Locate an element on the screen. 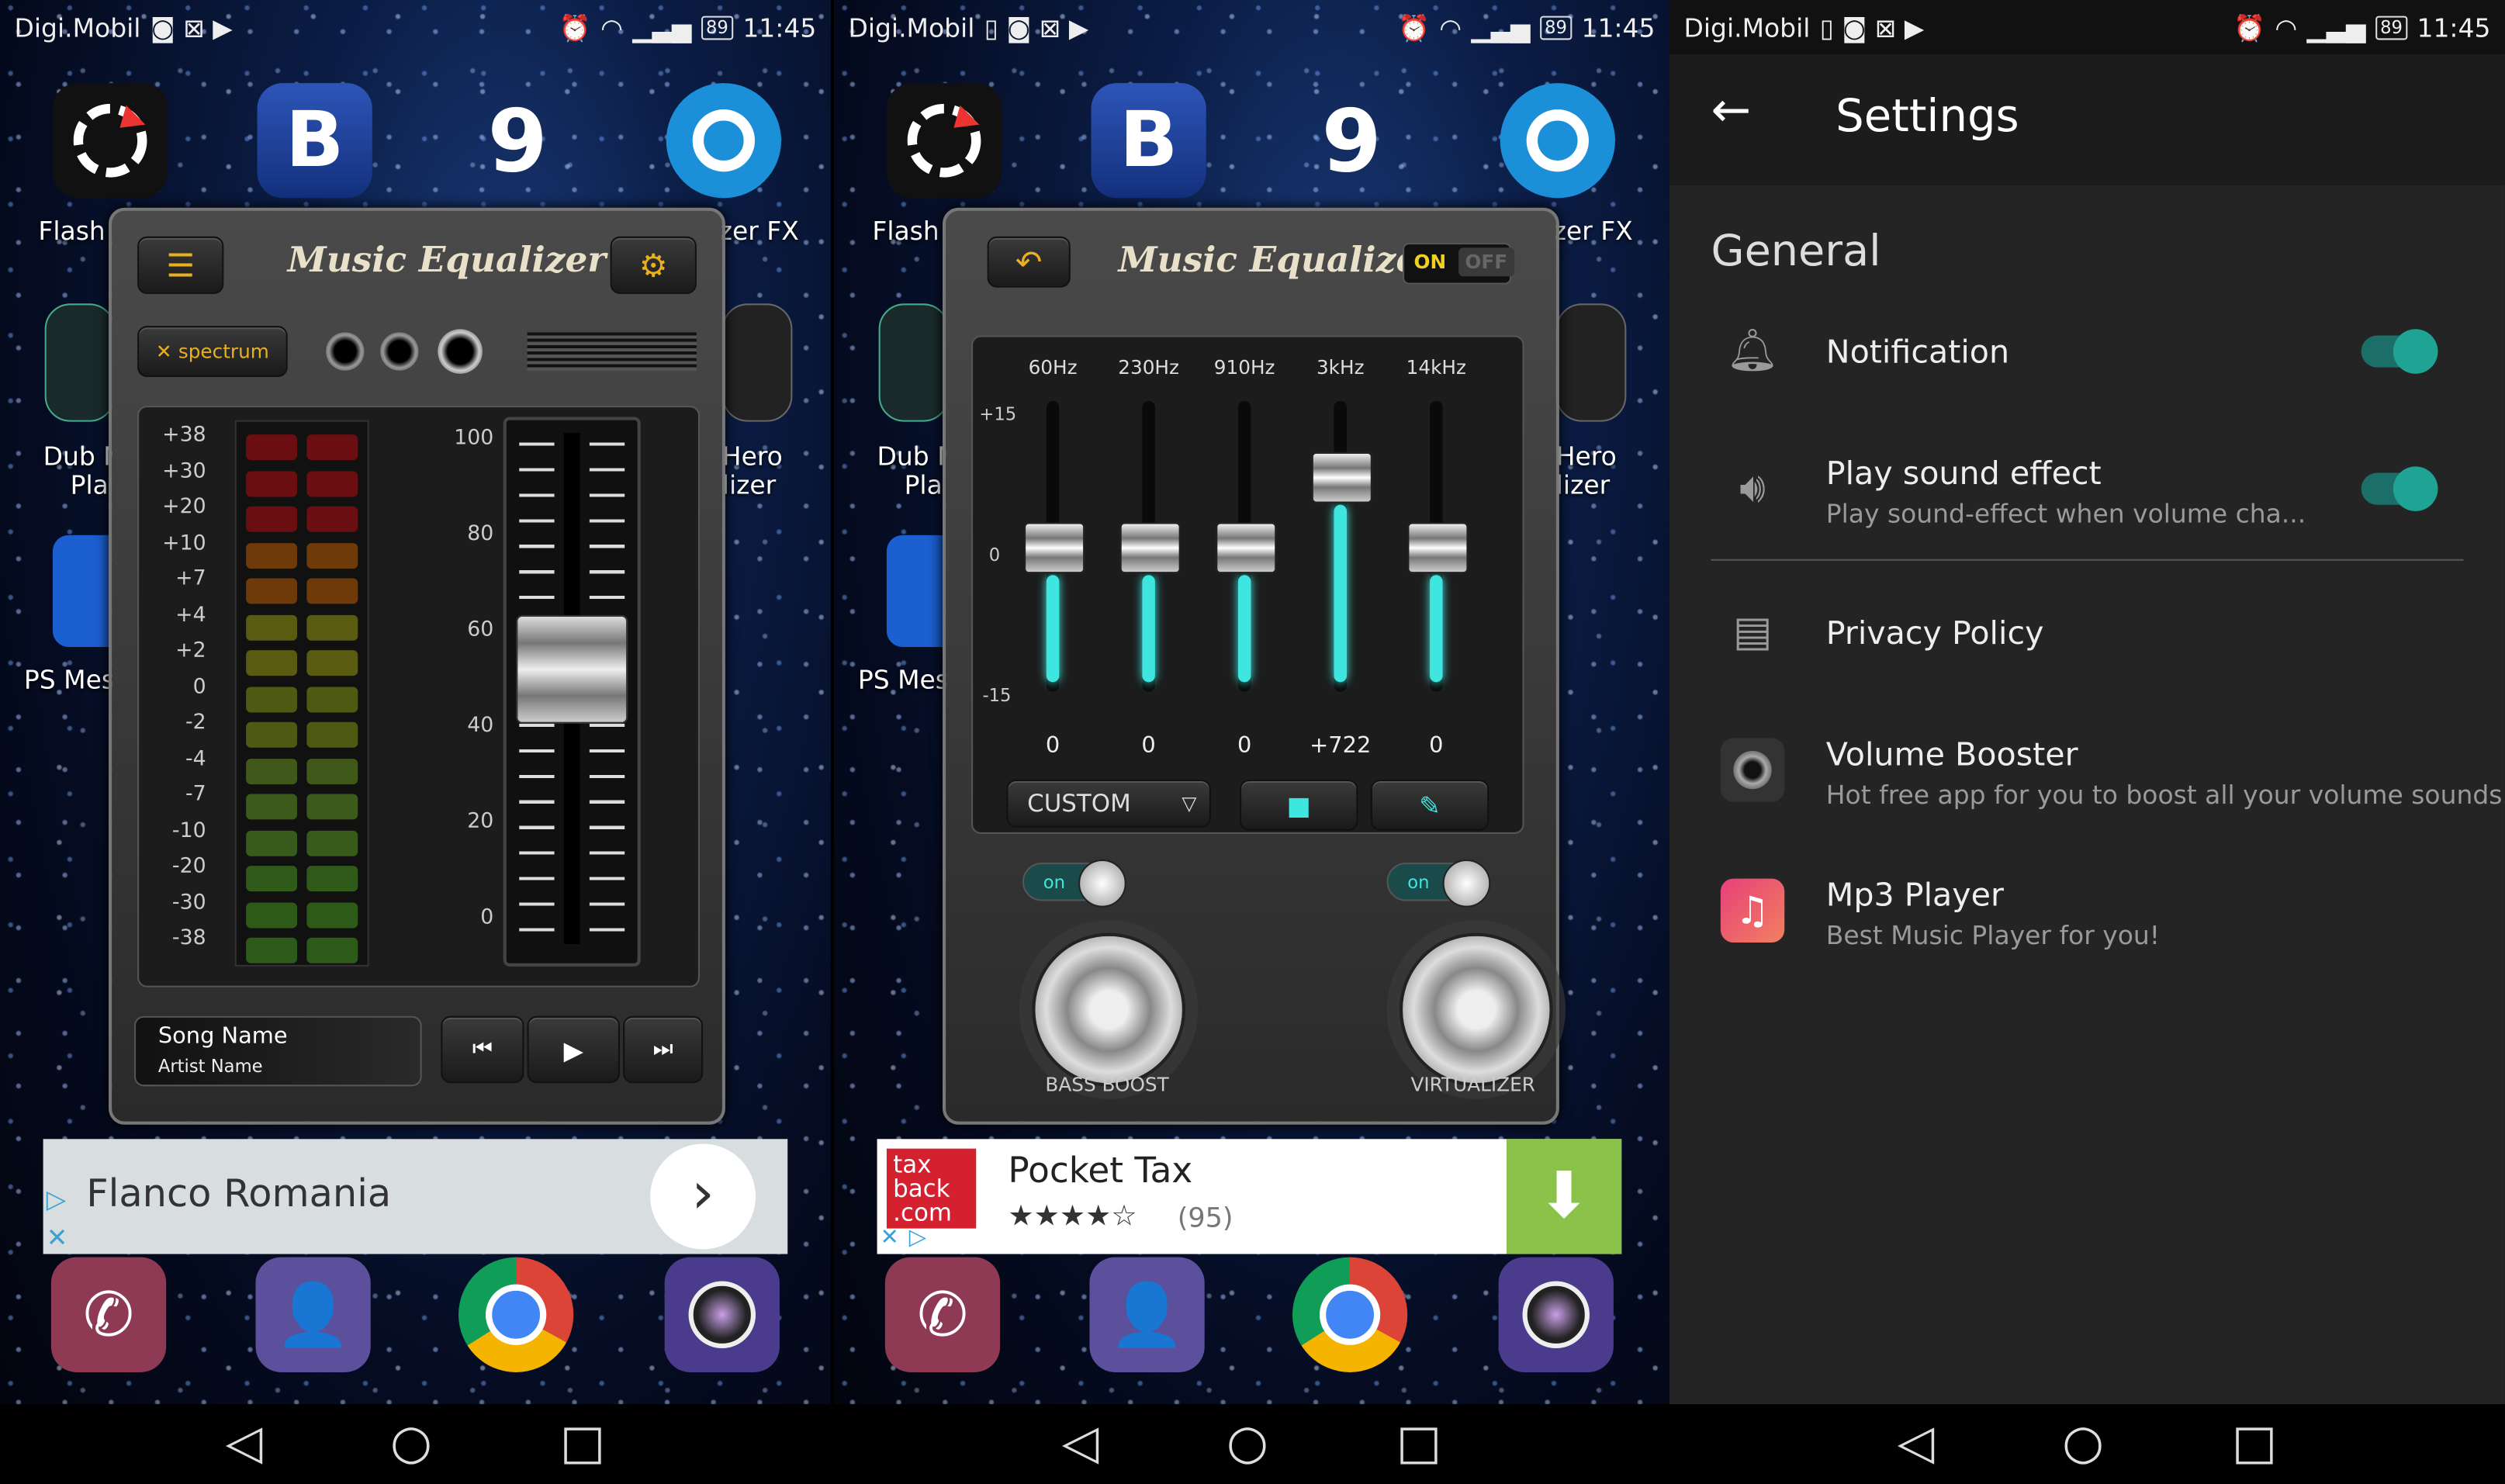 The width and height of the screenshot is (2505, 1484). settings-row-notification: 🔔︎ Notification is located at coordinates (2087, 353).